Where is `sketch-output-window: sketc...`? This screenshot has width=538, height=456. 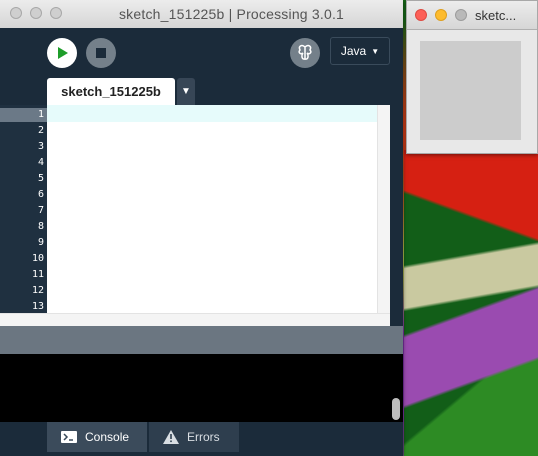
sketch-output-window: sketc... is located at coordinates (472, 77).